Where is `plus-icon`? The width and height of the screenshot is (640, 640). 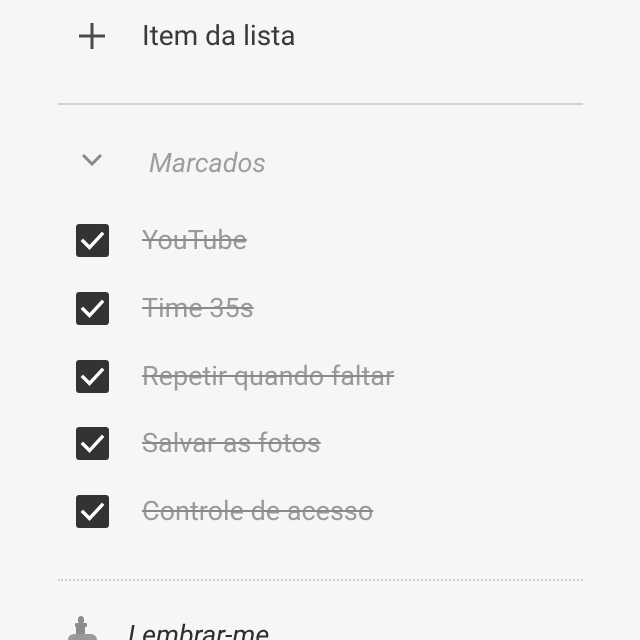
plus-icon is located at coordinates (92, 36).